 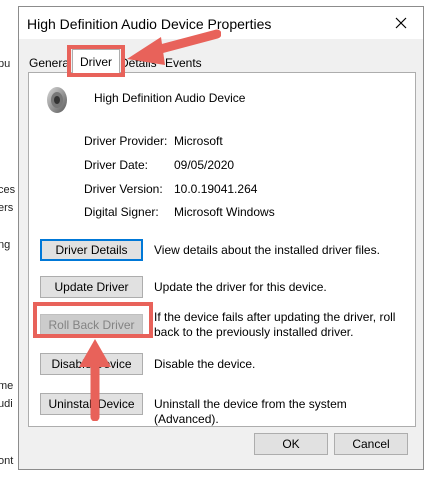 I want to click on update-driver-button: Update Driver, so click(x=91, y=287).